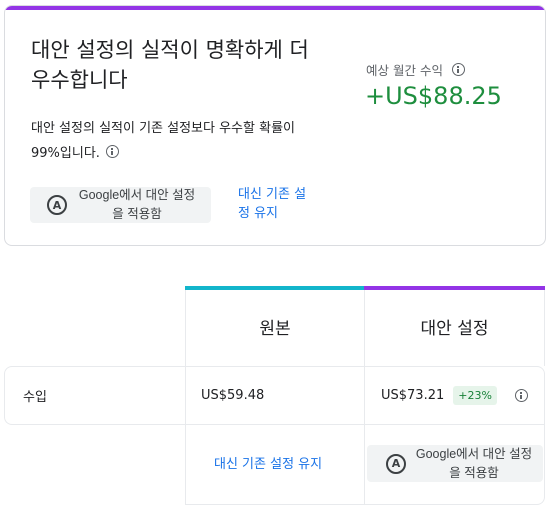 The width and height of the screenshot is (552, 511). What do you see at coordinates (233, 395) in the screenshot?
I see `original-revenue-value: US$59.48` at bounding box center [233, 395].